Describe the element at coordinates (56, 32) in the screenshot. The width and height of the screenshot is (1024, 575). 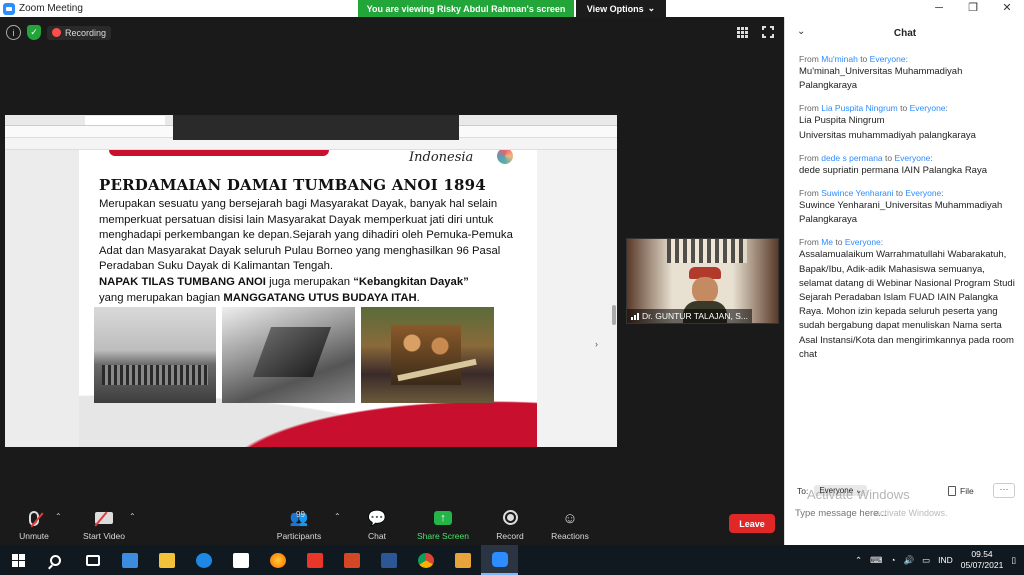
I see `recording-dot-icon` at that location.